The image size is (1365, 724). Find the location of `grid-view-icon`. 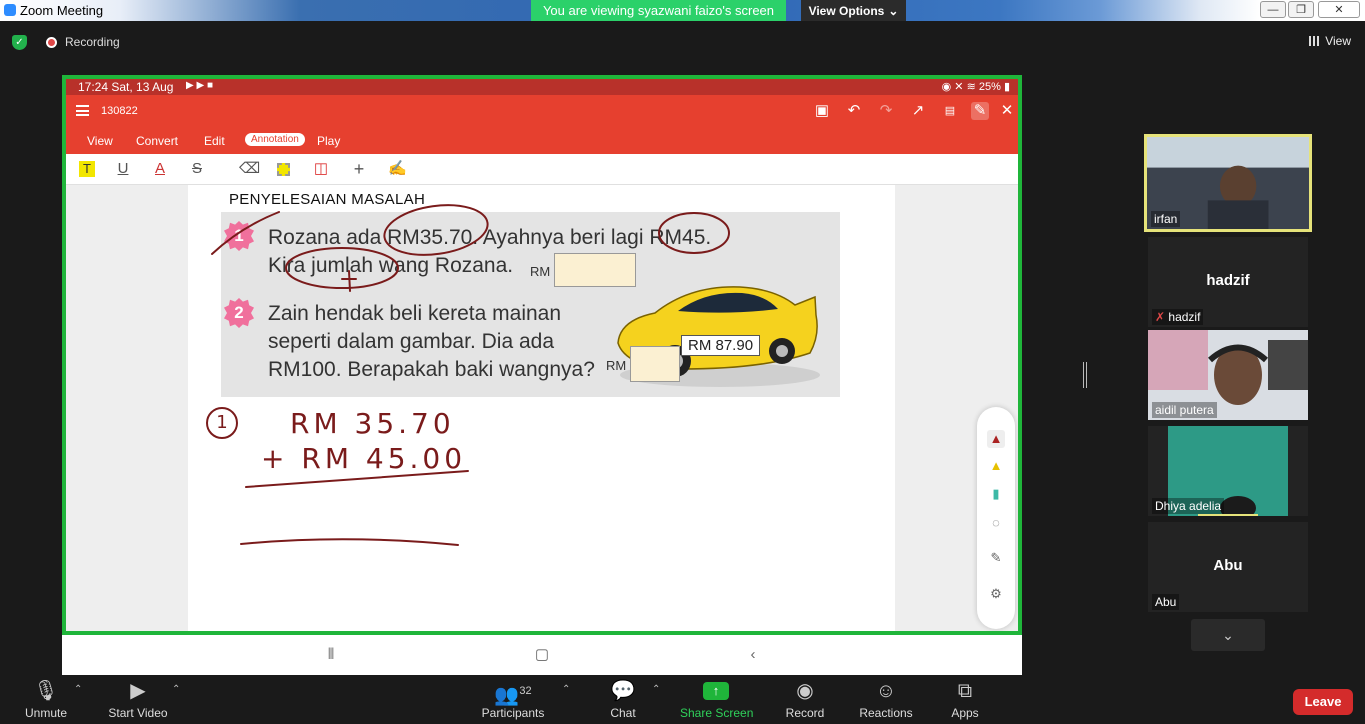

grid-view-icon is located at coordinates (1314, 41).